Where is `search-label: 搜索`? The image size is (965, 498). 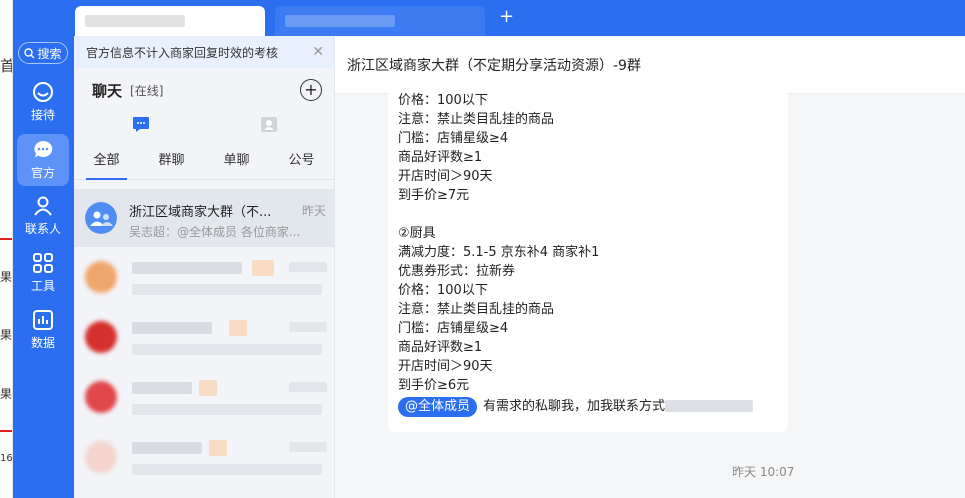
search-label: 搜索 is located at coordinates (49, 53).